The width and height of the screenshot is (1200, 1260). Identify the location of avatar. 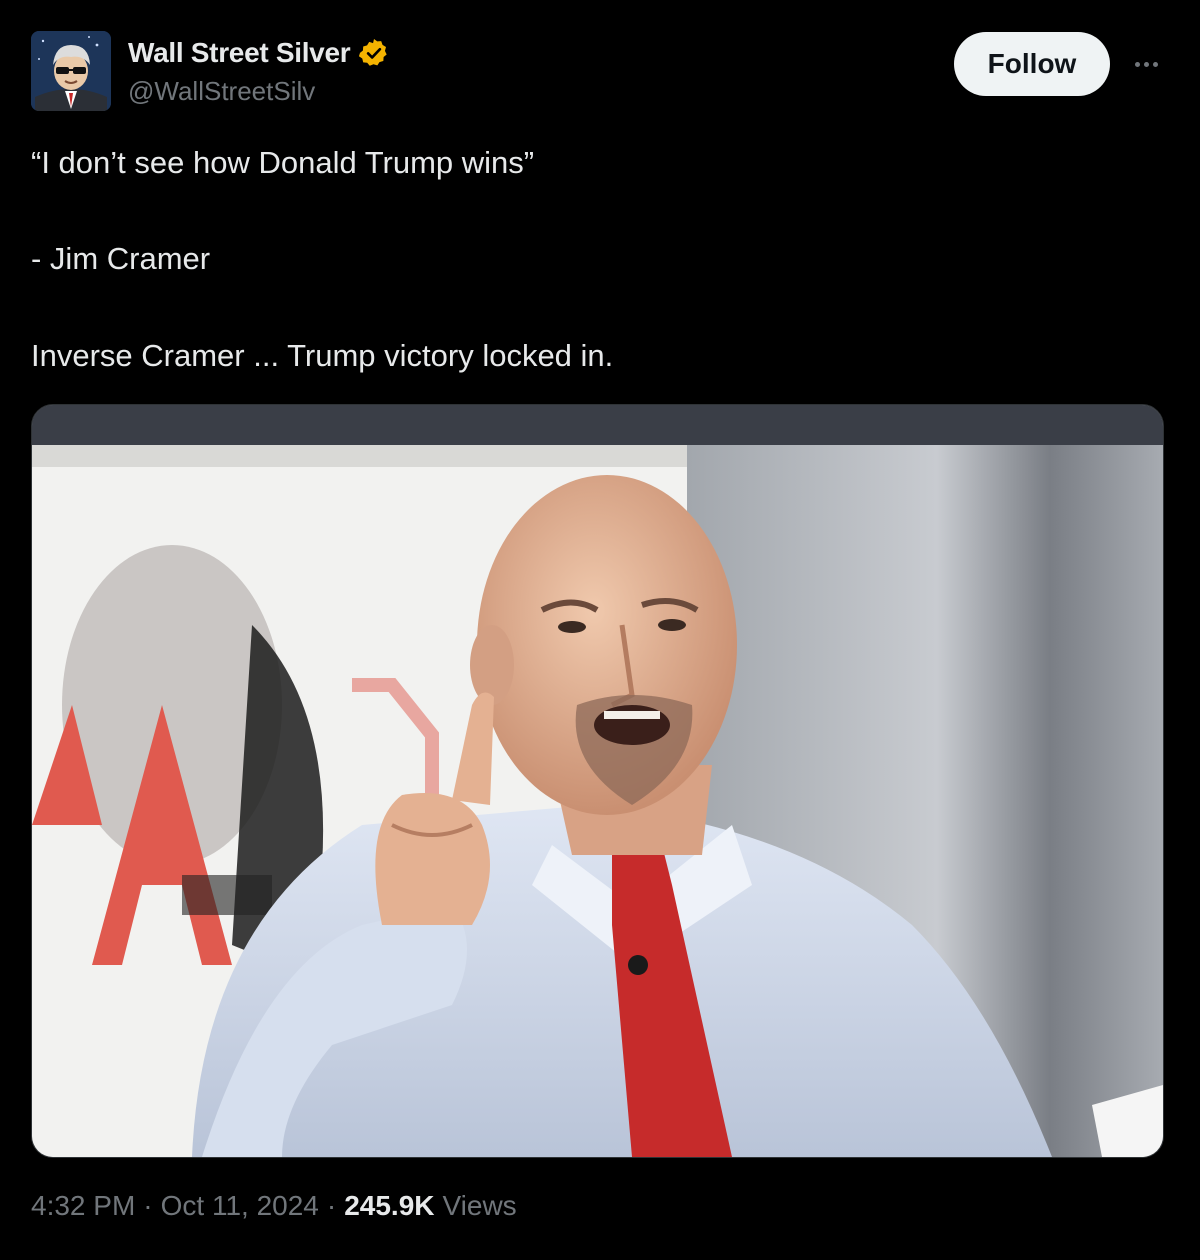
(71, 71).